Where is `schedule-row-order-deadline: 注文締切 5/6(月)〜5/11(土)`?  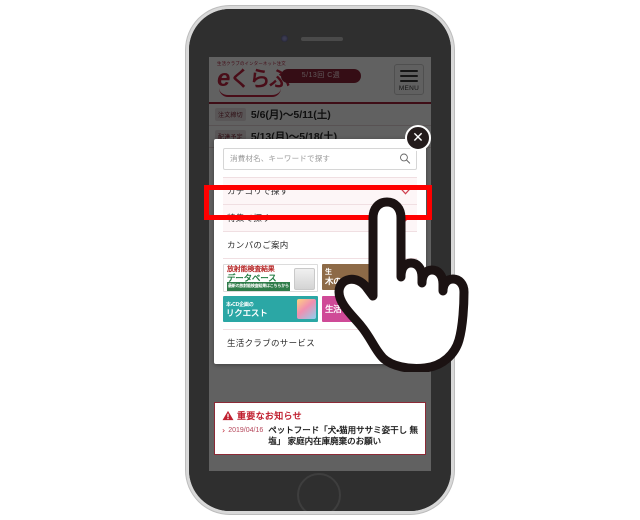 schedule-row-order-deadline: 注文締切 5/6(月)〜5/11(土) is located at coordinates (320, 115).